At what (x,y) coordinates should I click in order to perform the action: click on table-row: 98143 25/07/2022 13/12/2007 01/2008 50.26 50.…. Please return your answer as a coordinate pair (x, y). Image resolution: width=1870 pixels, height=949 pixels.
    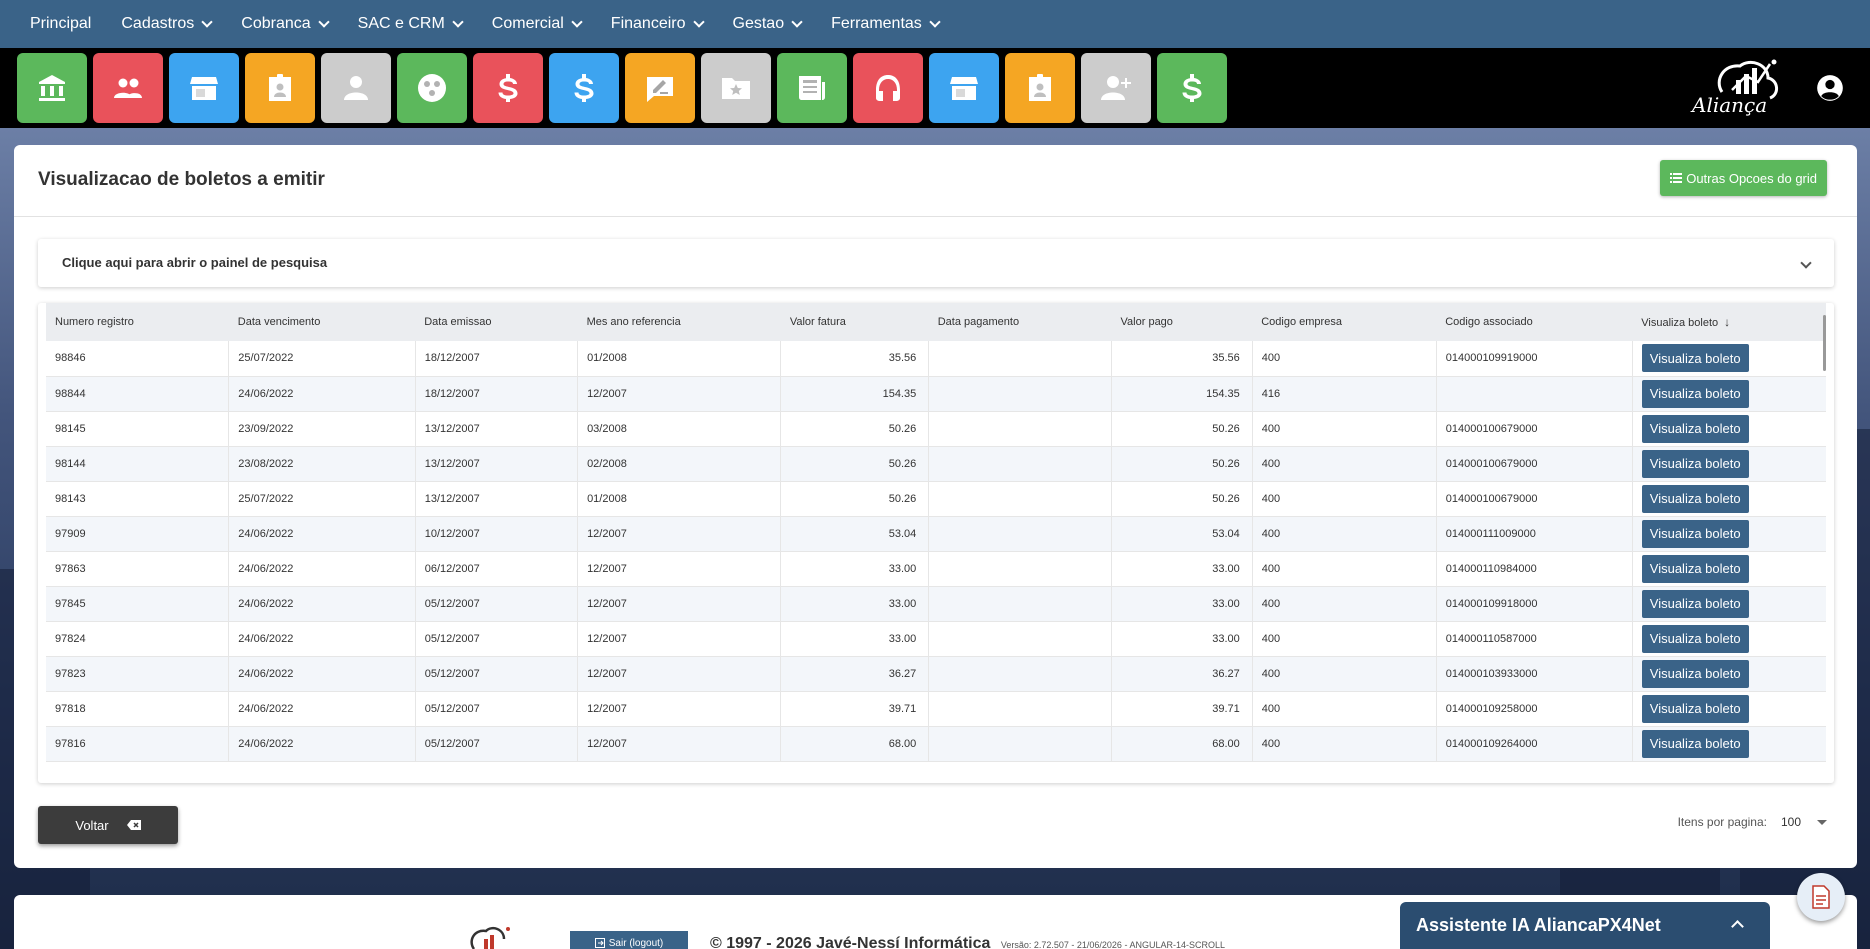
    Looking at the image, I should click on (936, 498).